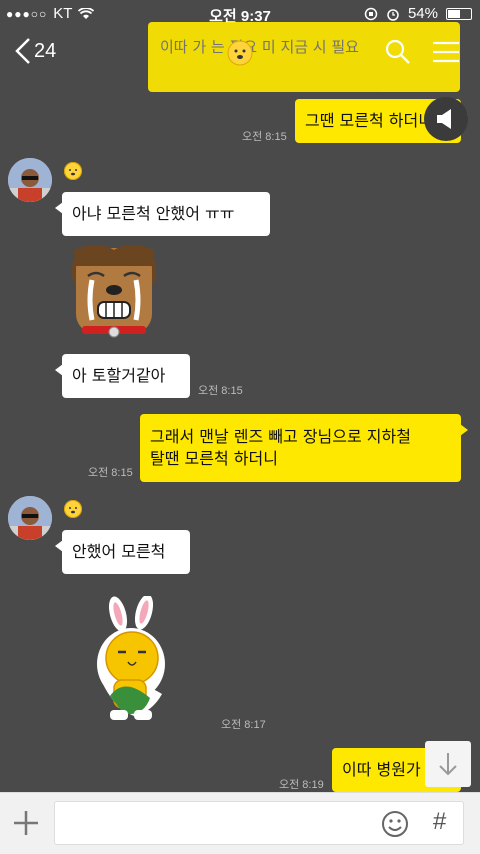  I want to click on message-input: #, so click(259, 823).